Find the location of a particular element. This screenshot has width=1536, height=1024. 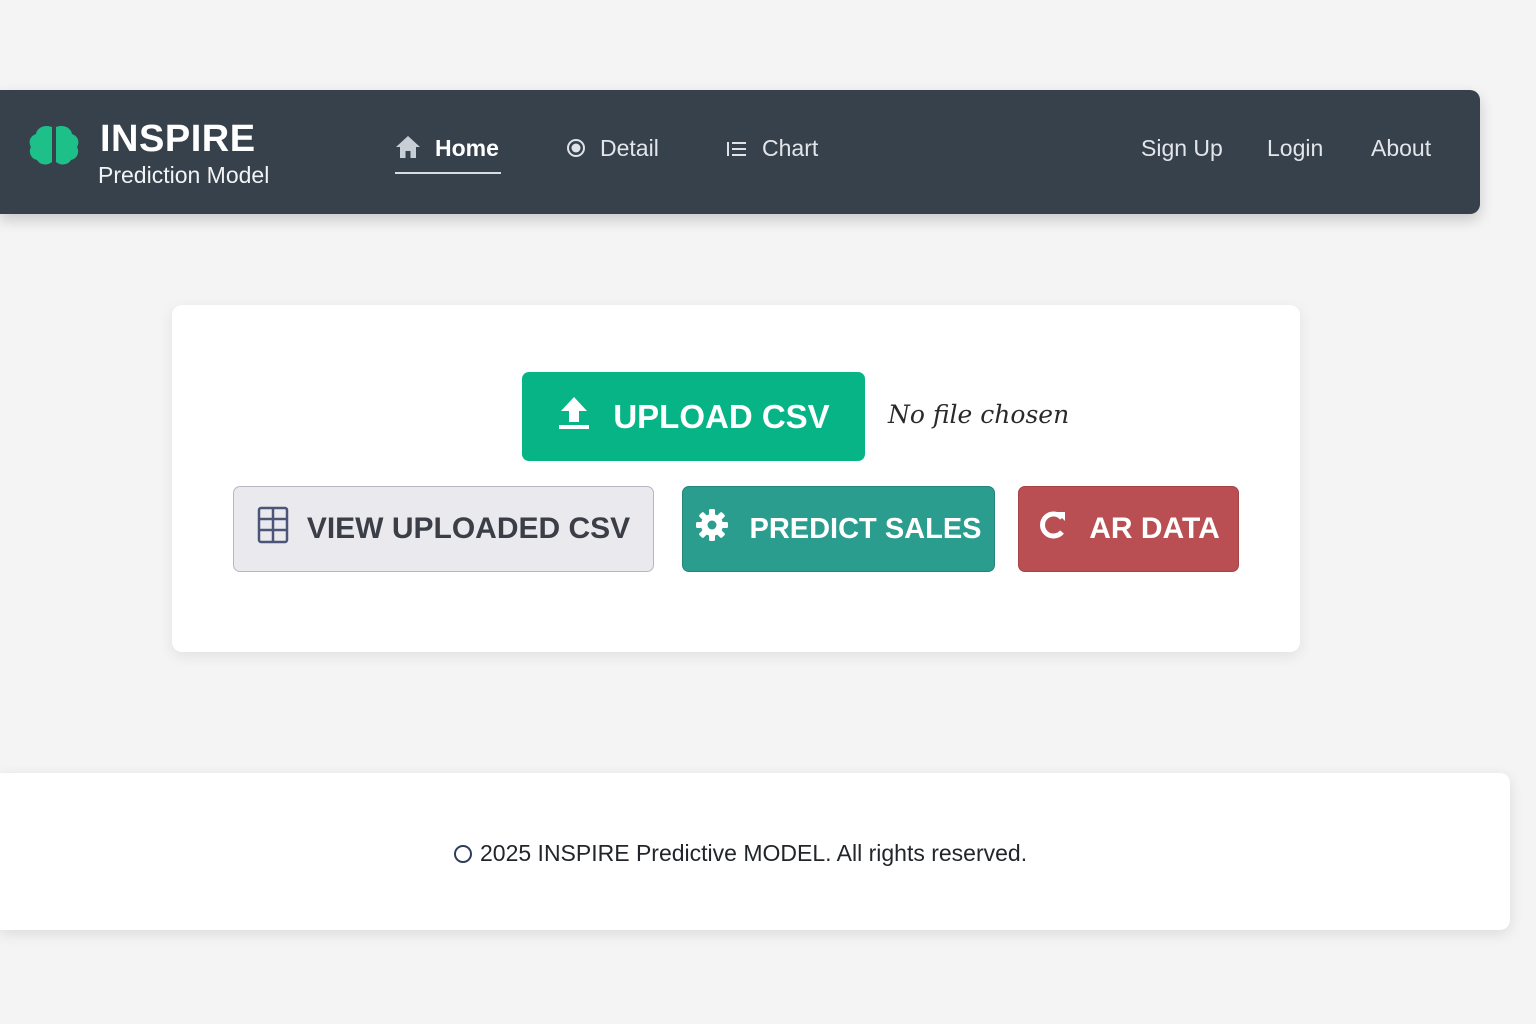

table-icon is located at coordinates (273, 529).